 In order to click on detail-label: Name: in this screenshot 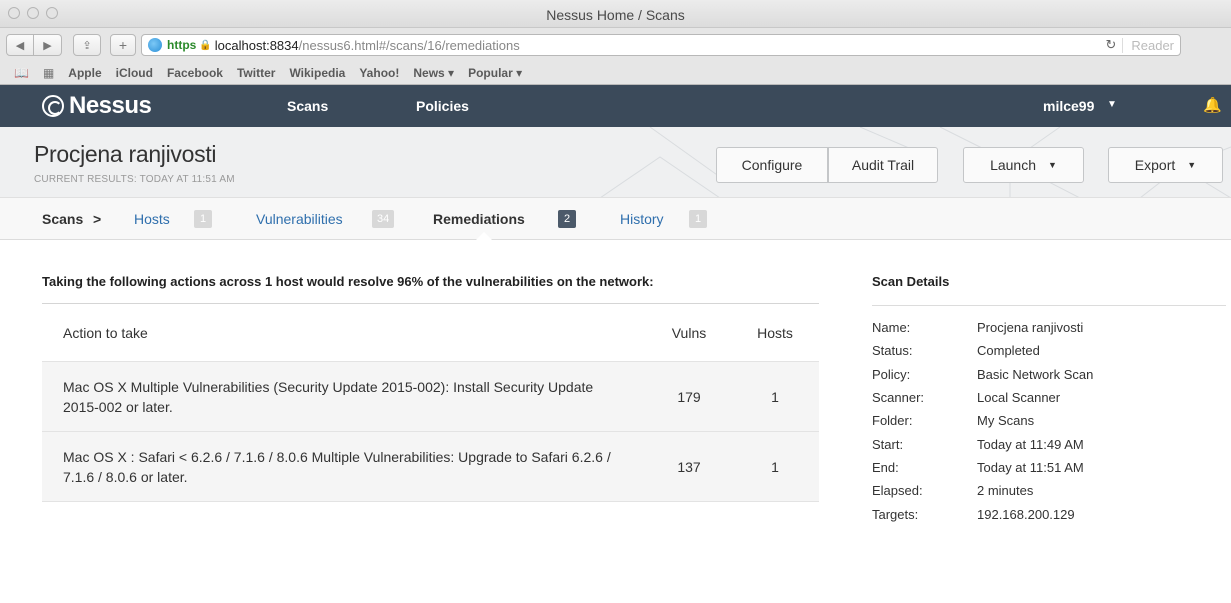, I will do `click(891, 328)`.